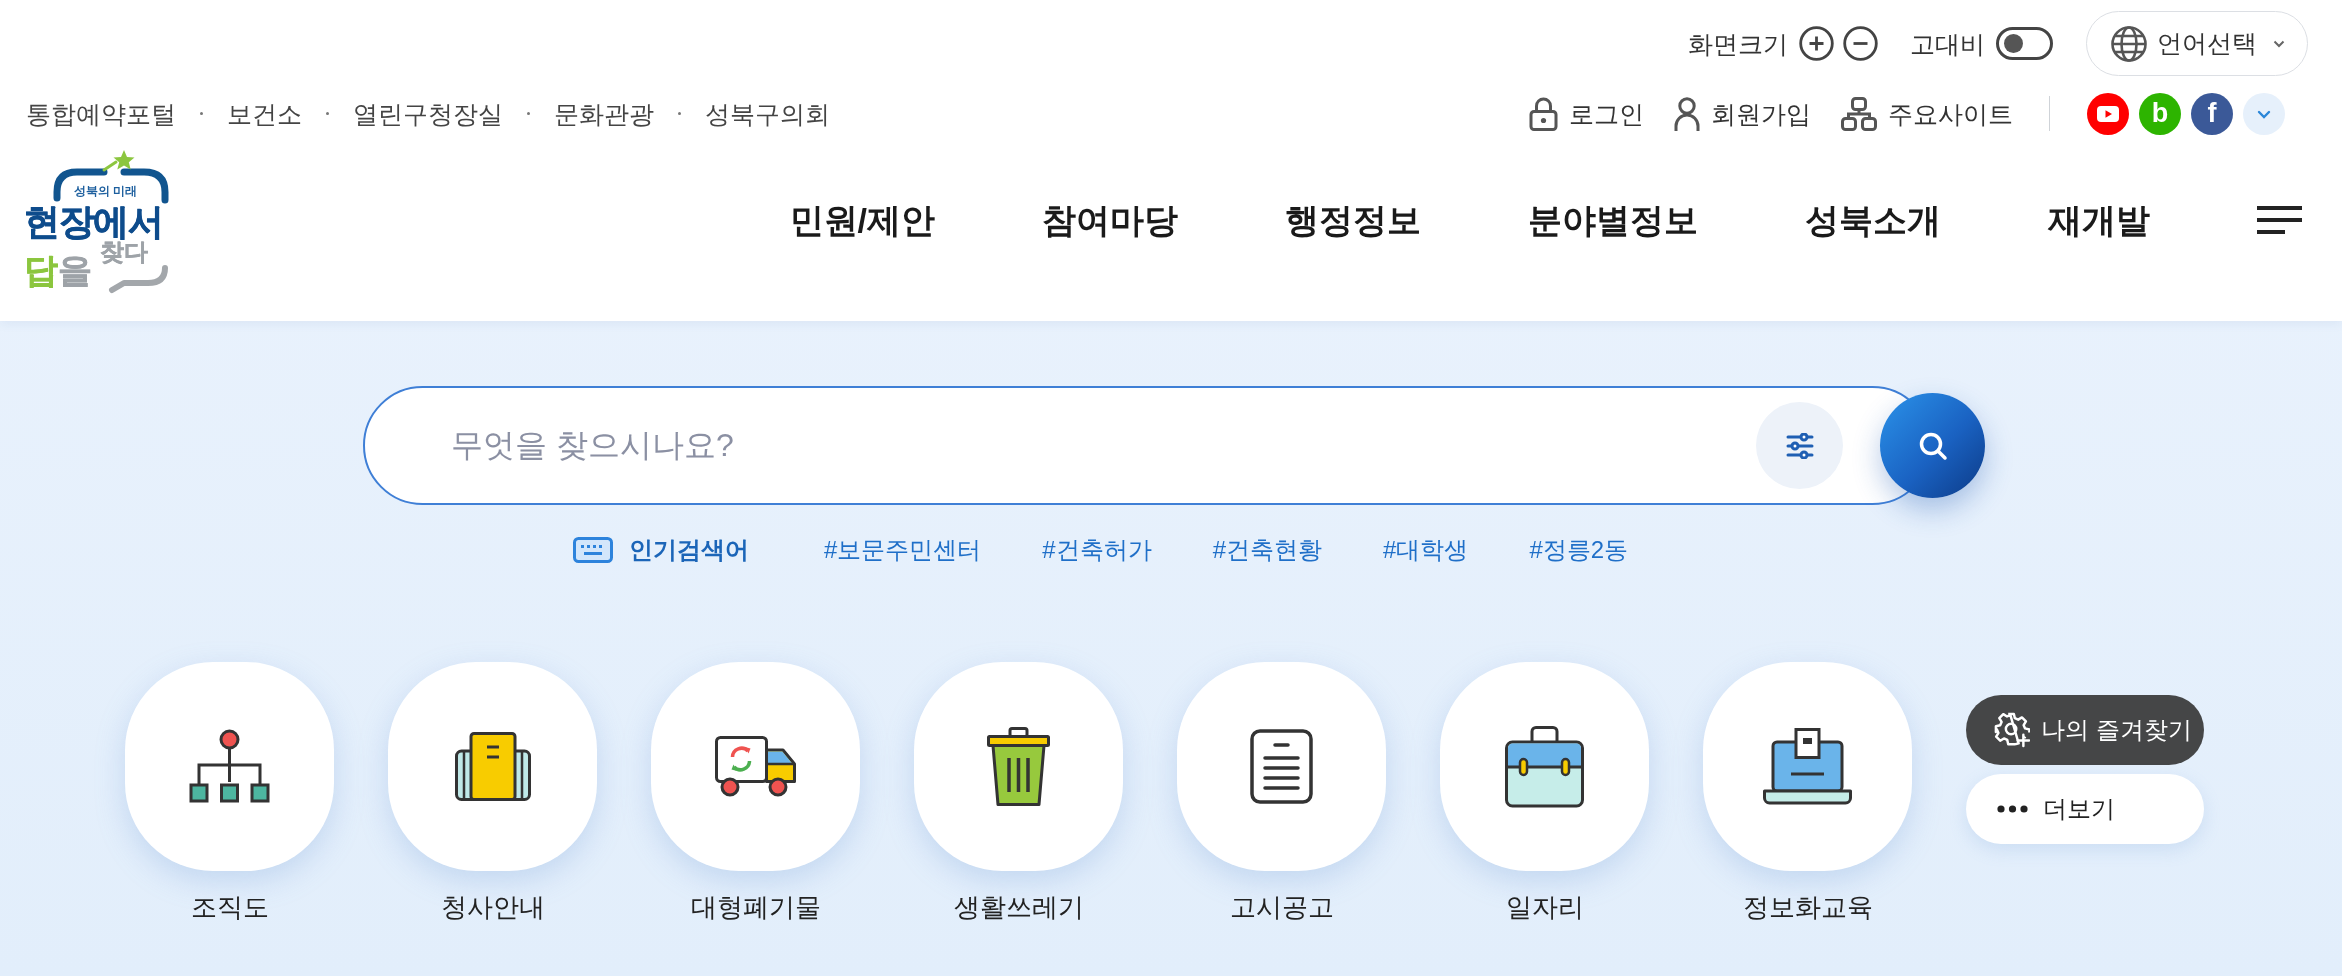  What do you see at coordinates (2085, 809) in the screenshot?
I see `more-button: 더보기` at bounding box center [2085, 809].